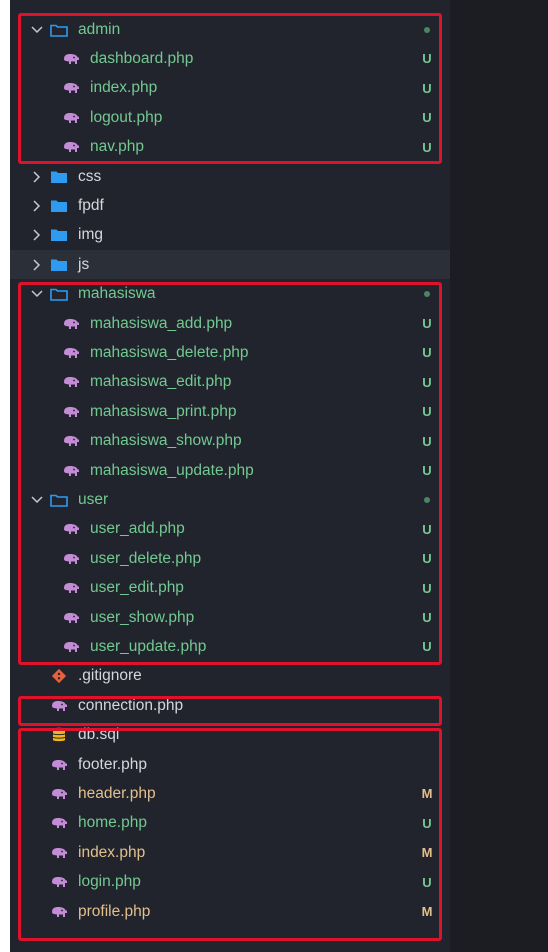  I want to click on tree-item-label: connection.php, so click(131, 705).